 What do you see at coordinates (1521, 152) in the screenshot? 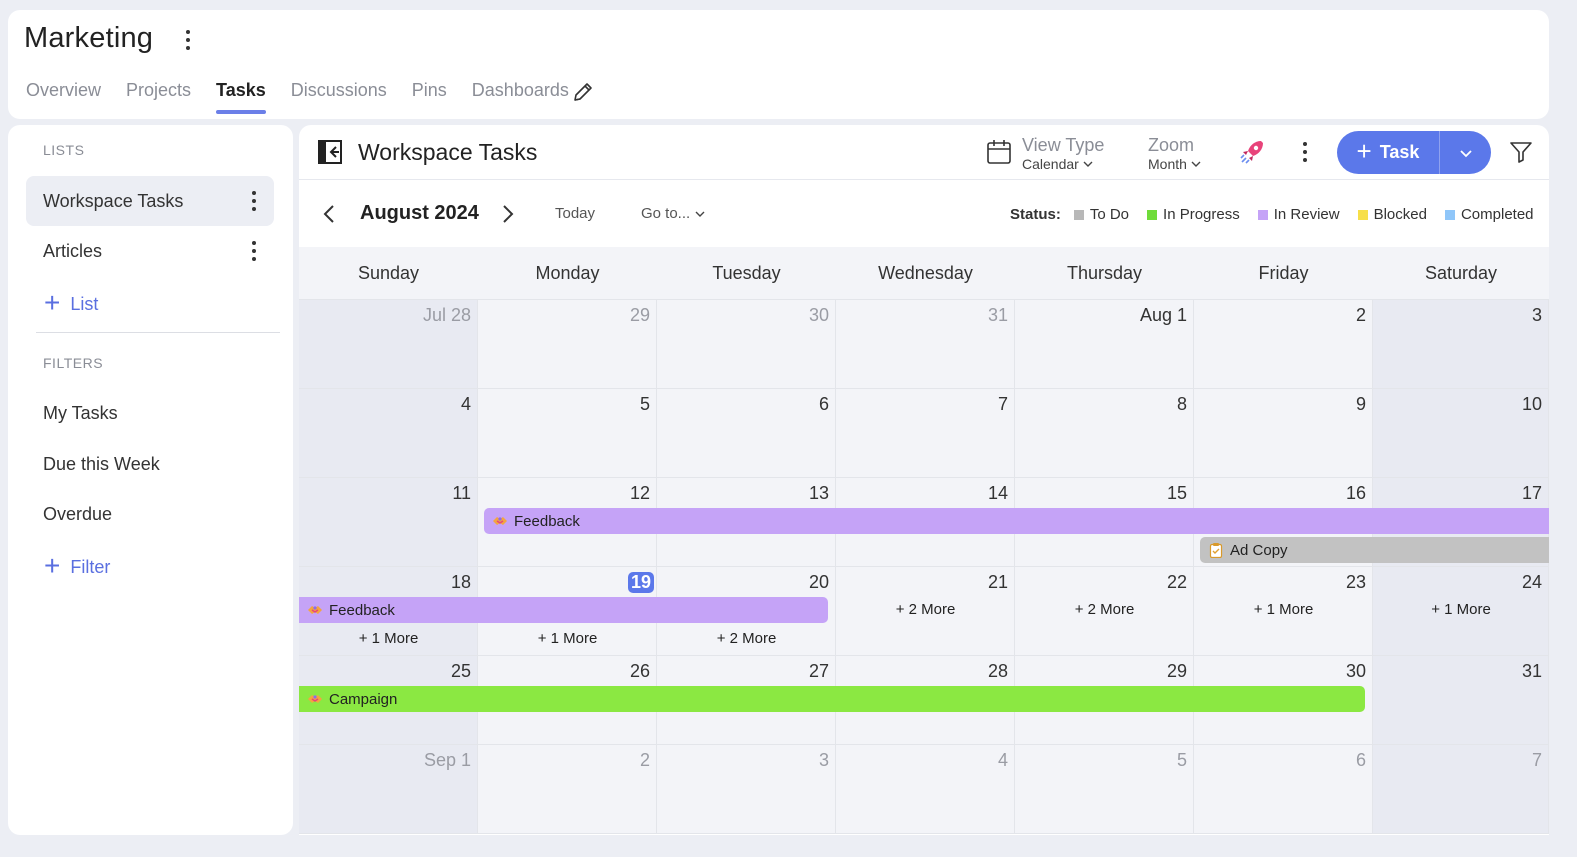
I see `filter-icon` at bounding box center [1521, 152].